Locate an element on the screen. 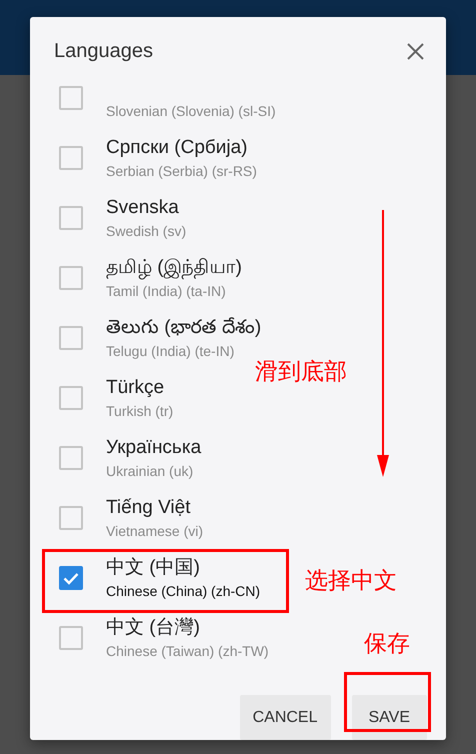  language-detail: Ukrainian (uk) is located at coordinates (150, 471).